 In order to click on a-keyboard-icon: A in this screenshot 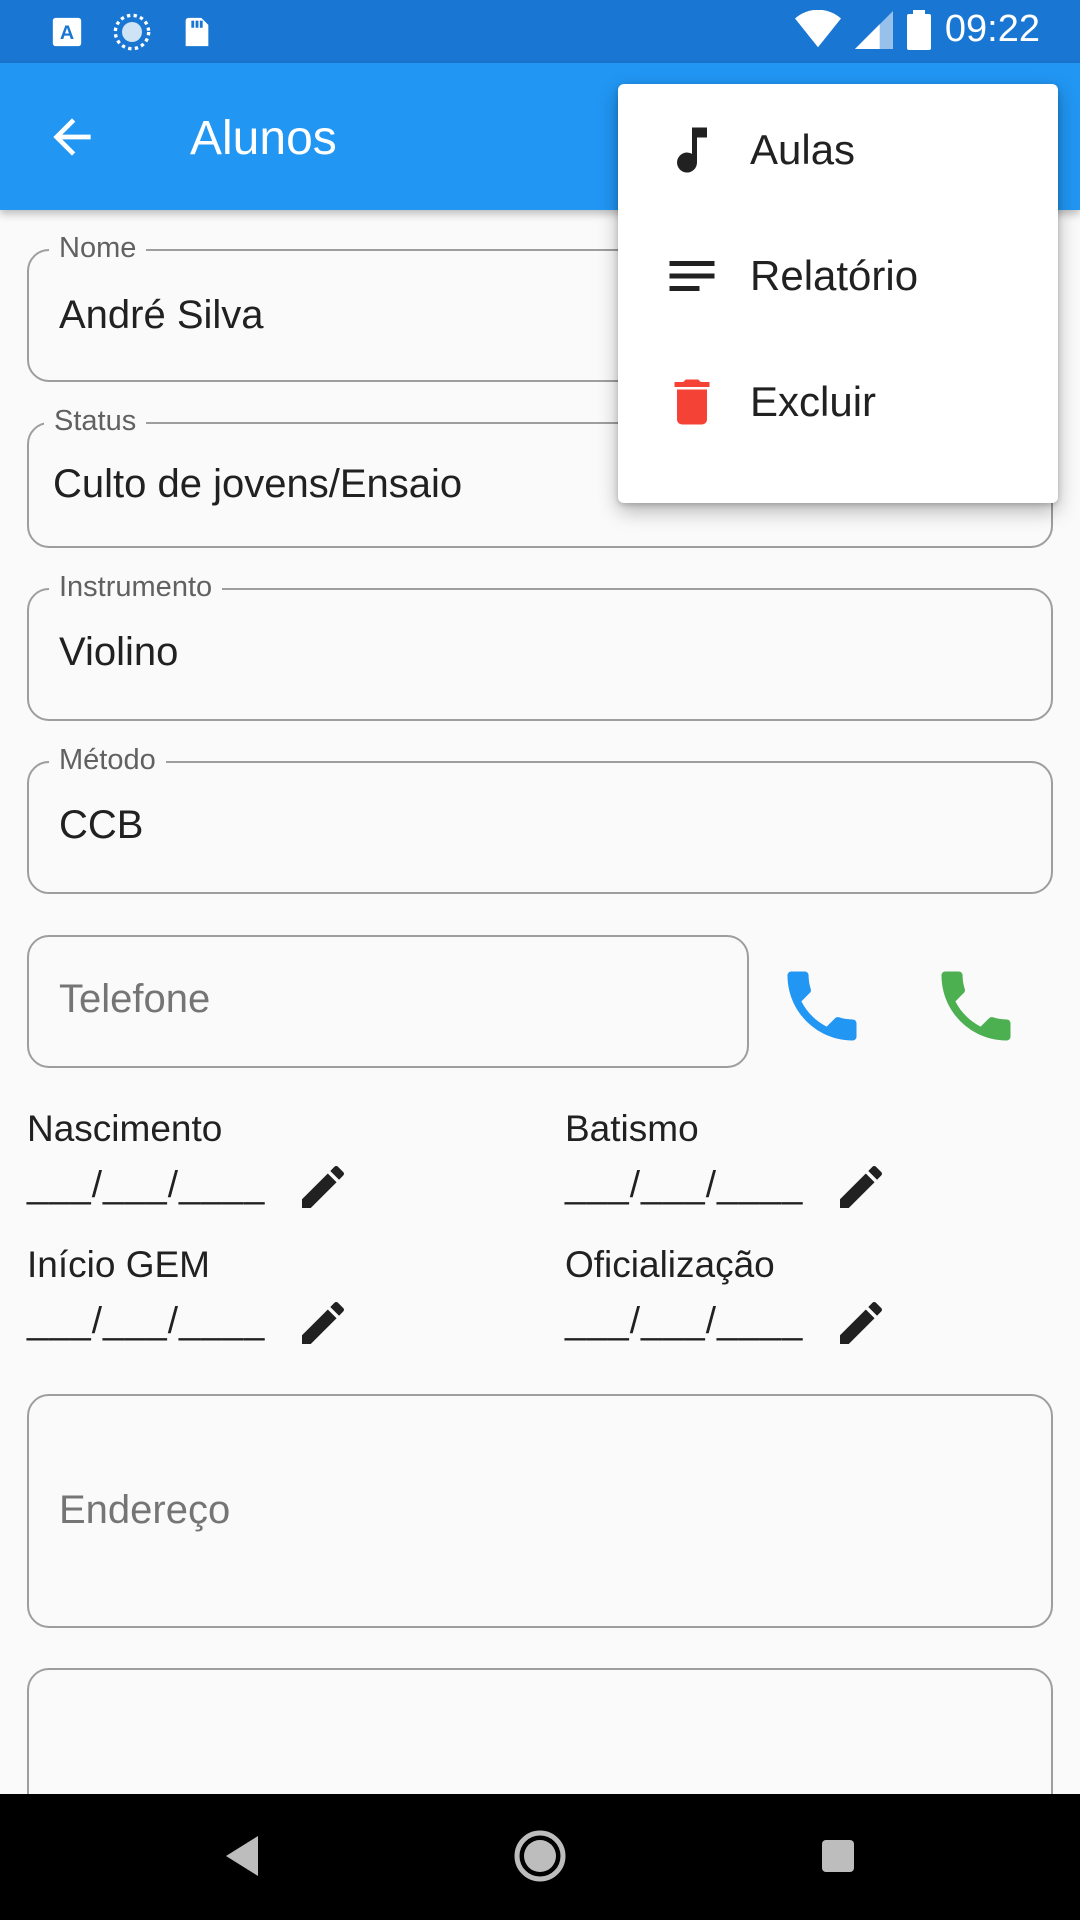, I will do `click(67, 32)`.